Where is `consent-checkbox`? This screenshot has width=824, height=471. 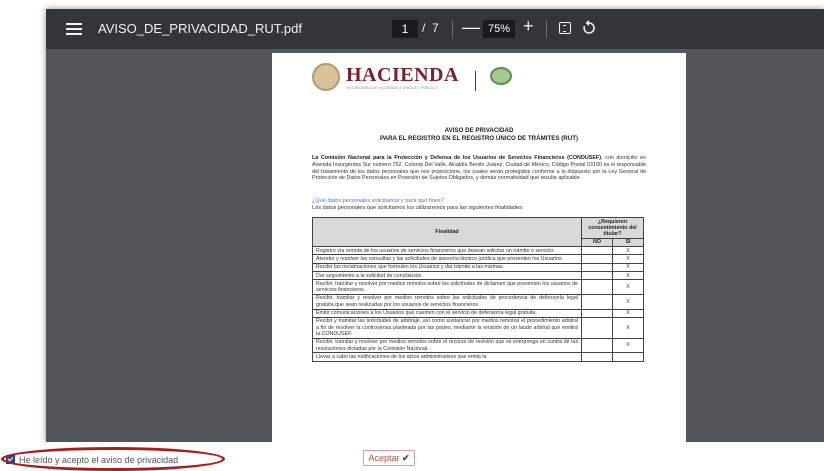 consent-checkbox is located at coordinates (10, 459).